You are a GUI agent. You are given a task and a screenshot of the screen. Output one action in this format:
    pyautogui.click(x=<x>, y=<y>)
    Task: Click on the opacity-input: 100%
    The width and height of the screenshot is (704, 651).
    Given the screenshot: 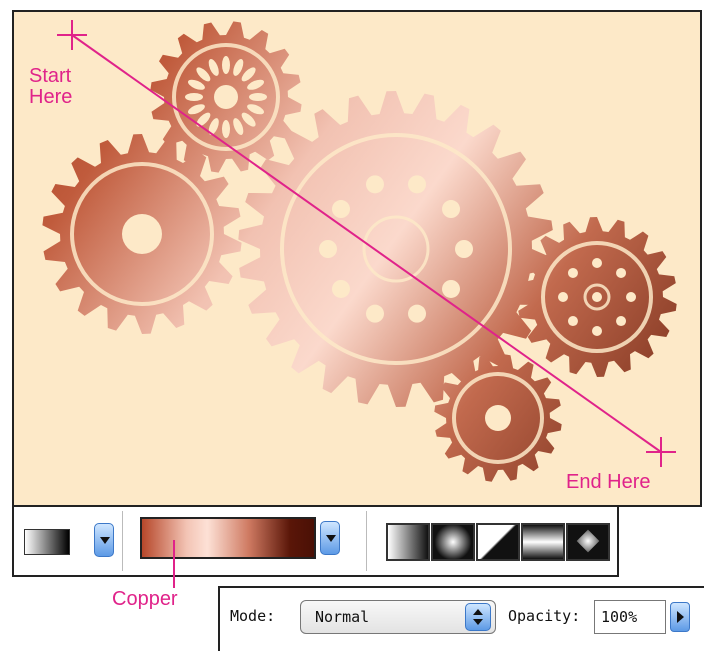 What is the action you would take?
    pyautogui.click(x=630, y=617)
    